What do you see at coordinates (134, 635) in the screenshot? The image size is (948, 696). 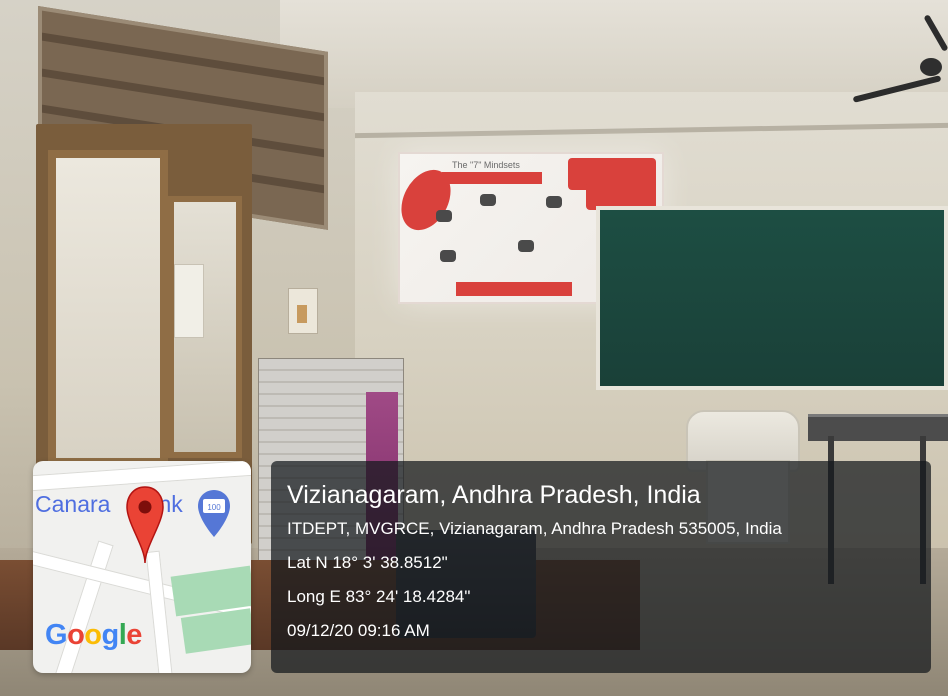 I see `google-logo-letter: e` at bounding box center [134, 635].